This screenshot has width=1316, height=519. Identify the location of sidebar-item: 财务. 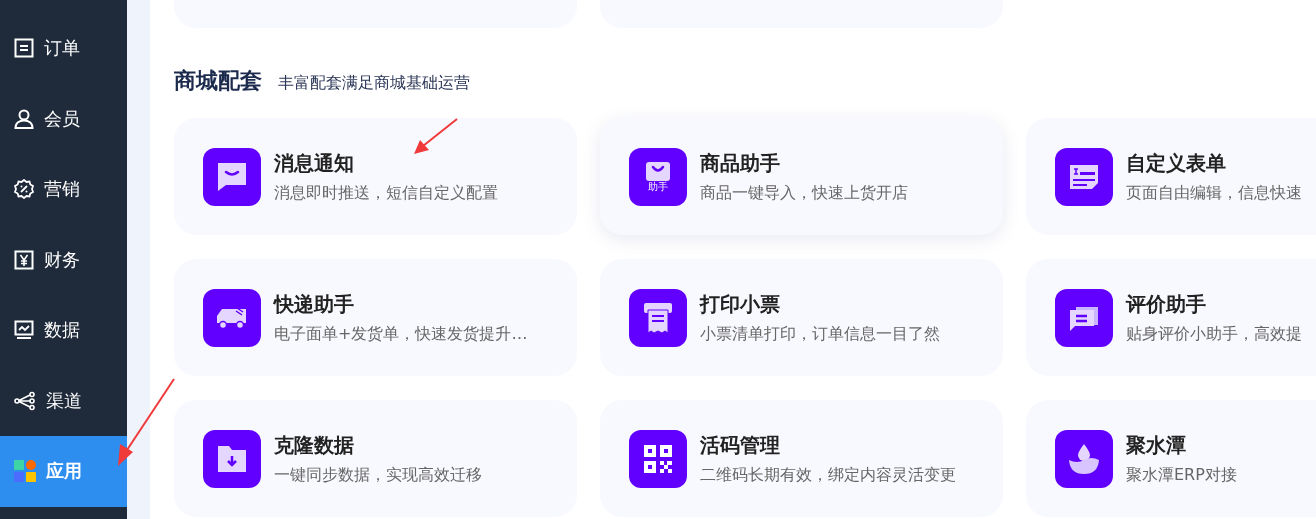
(63, 259).